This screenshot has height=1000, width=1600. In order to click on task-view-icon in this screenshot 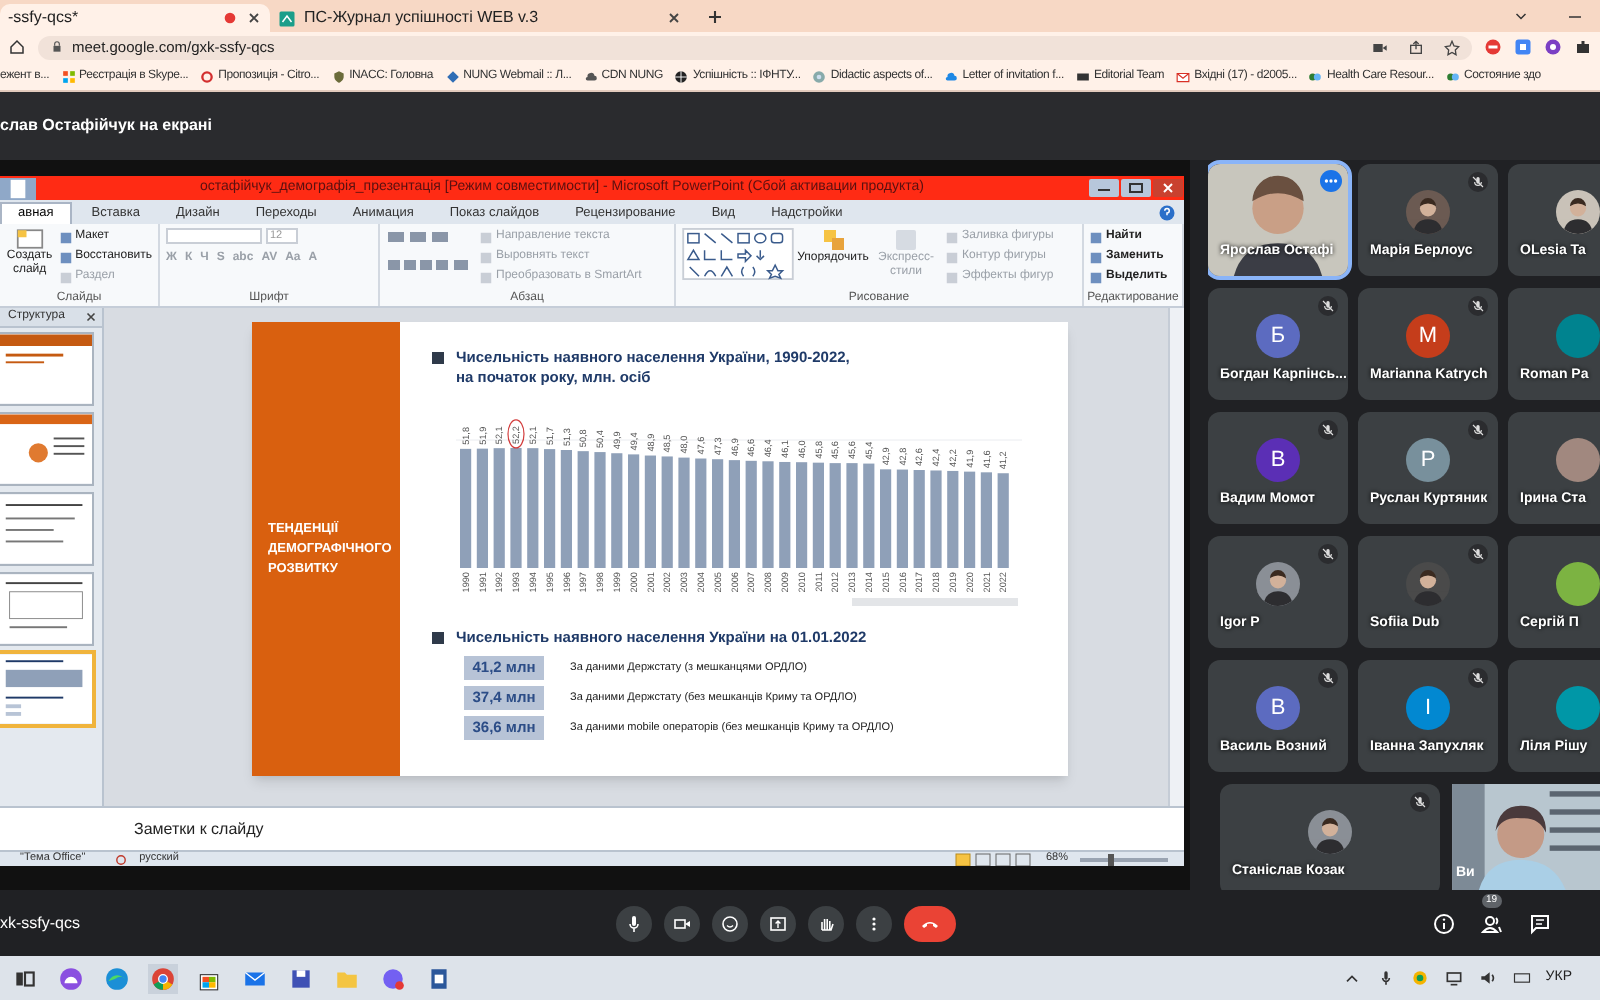, I will do `click(25, 978)`.